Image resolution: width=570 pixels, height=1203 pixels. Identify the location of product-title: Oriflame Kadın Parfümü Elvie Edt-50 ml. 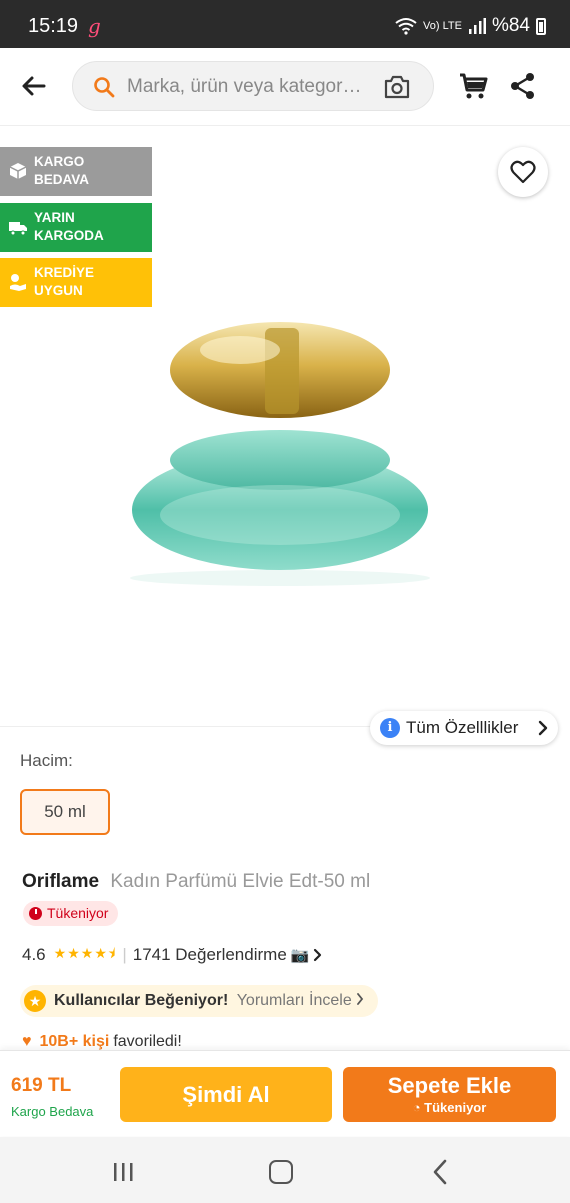
(196, 882).